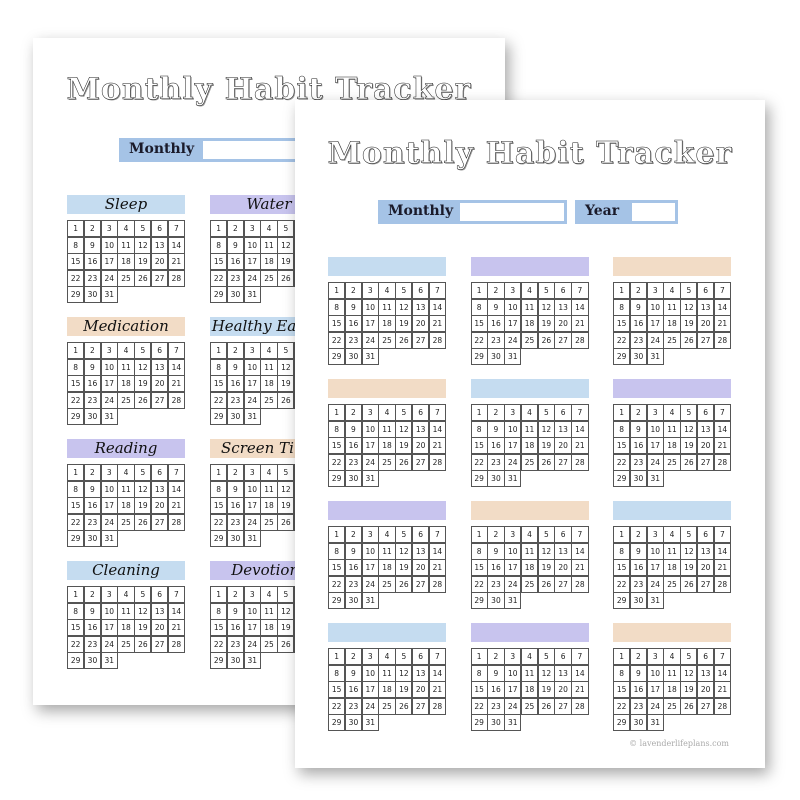  Describe the element at coordinates (176, 383) in the screenshot. I see `day-cell: 21` at that location.